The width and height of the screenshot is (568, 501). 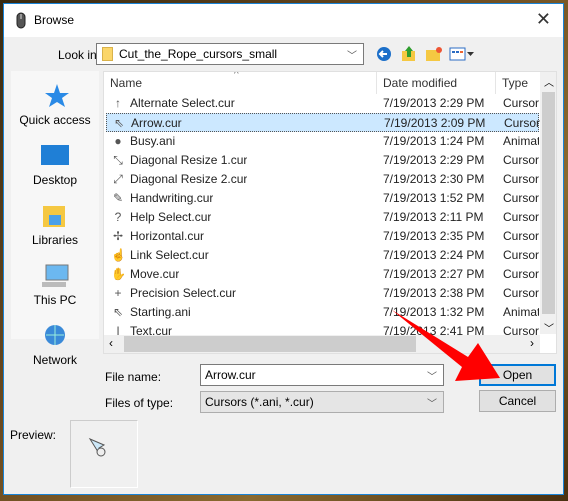 I want to click on file-icon: ✎, so click(x=118, y=198).